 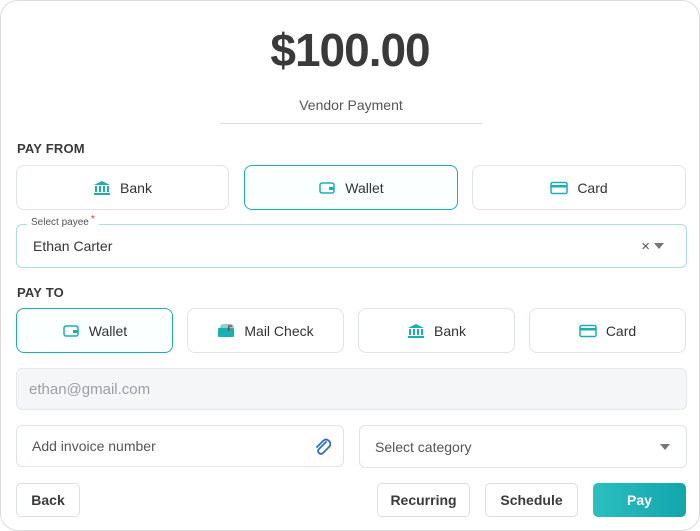 I want to click on pay-from-wallet-label: Wallet, so click(x=364, y=187).